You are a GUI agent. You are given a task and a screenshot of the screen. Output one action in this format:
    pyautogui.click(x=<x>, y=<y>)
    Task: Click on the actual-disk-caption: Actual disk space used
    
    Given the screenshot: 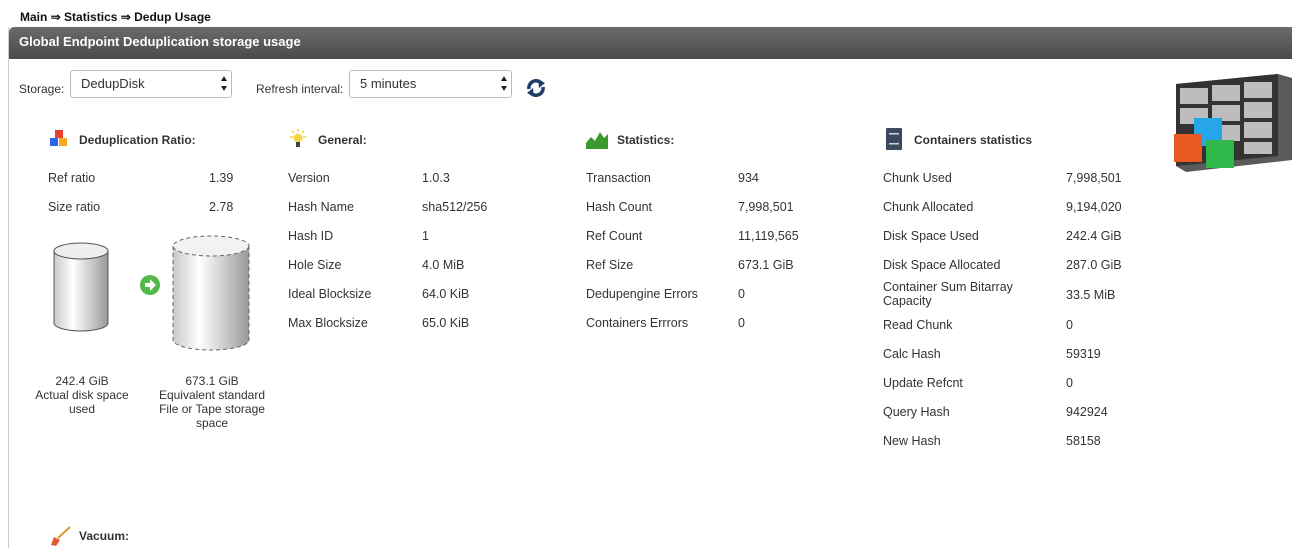 What is the action you would take?
    pyautogui.click(x=82, y=402)
    